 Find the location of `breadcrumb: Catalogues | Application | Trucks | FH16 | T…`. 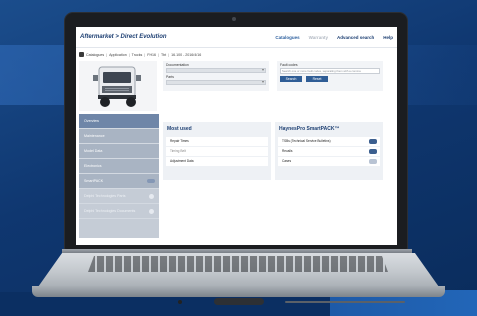

breadcrumb: Catalogues | Application | Trucks | FH16 | T… is located at coordinates (140, 54).